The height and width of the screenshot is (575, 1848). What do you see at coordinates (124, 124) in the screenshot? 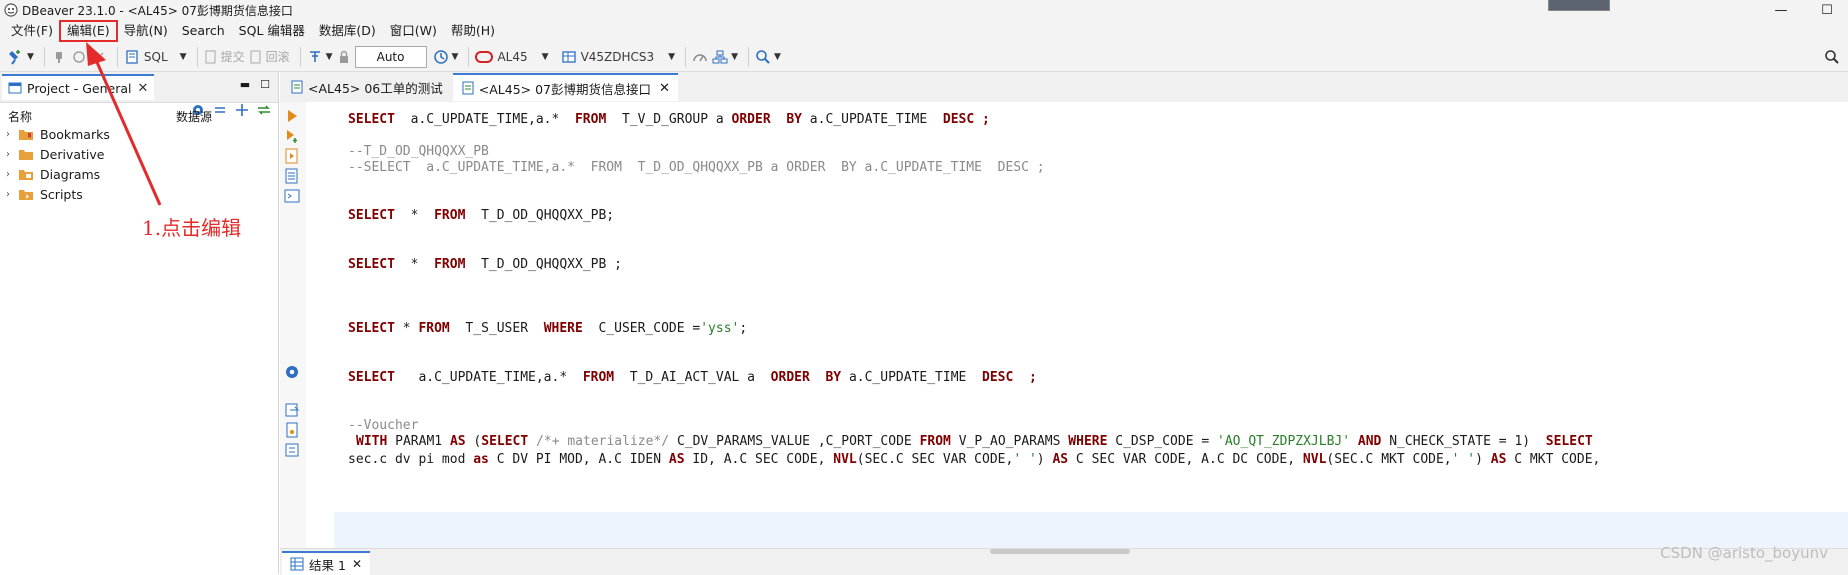
I see `annotation-arrow` at bounding box center [124, 124].